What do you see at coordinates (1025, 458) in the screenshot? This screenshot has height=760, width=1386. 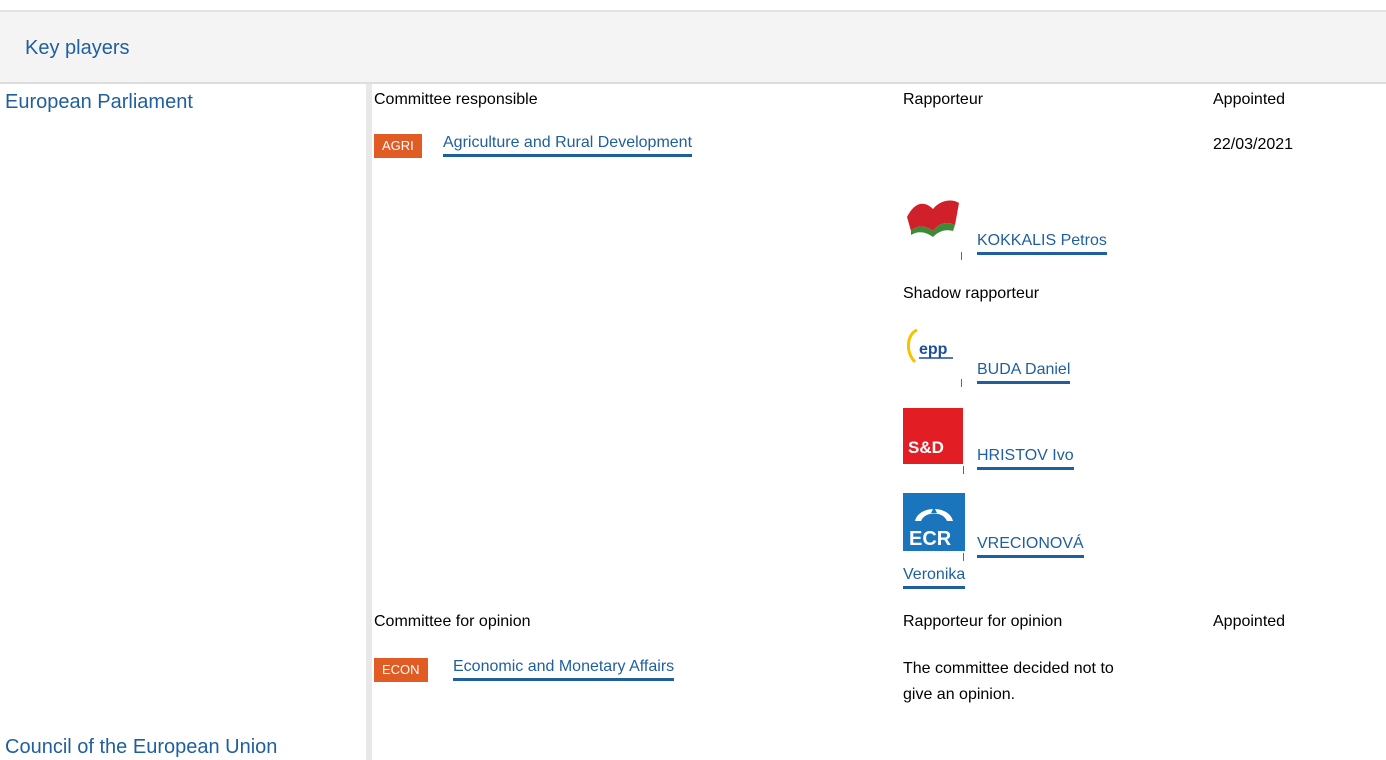 I see `shadow-link-hristov: HRISTOV Ivo` at bounding box center [1025, 458].